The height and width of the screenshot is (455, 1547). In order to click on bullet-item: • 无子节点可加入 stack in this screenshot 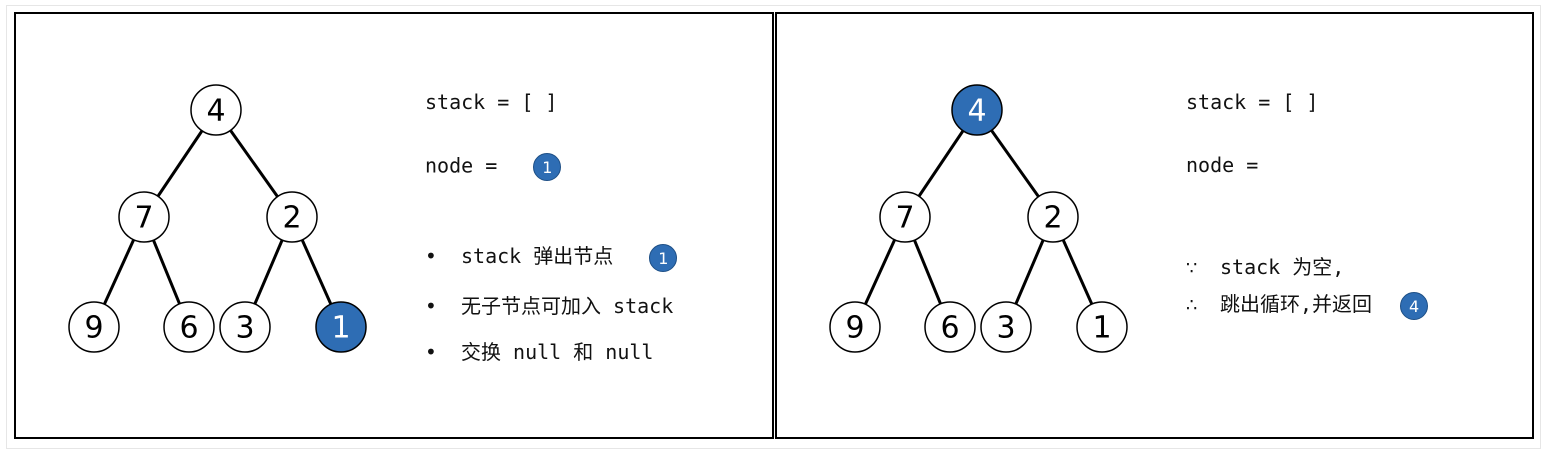, I will do `click(549, 304)`.